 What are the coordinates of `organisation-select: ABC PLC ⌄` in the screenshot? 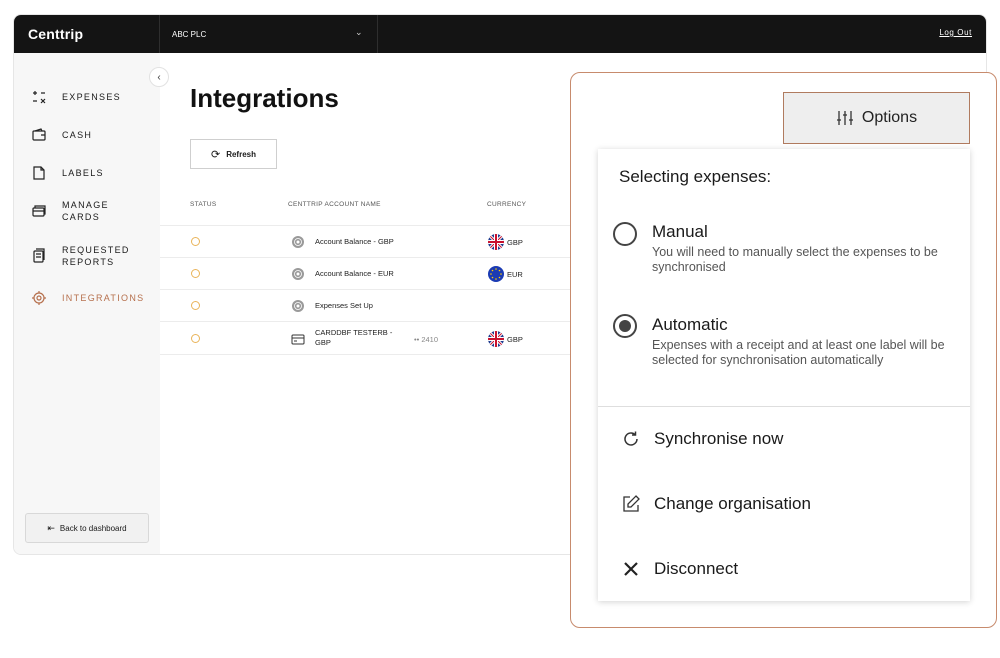 It's located at (269, 34).